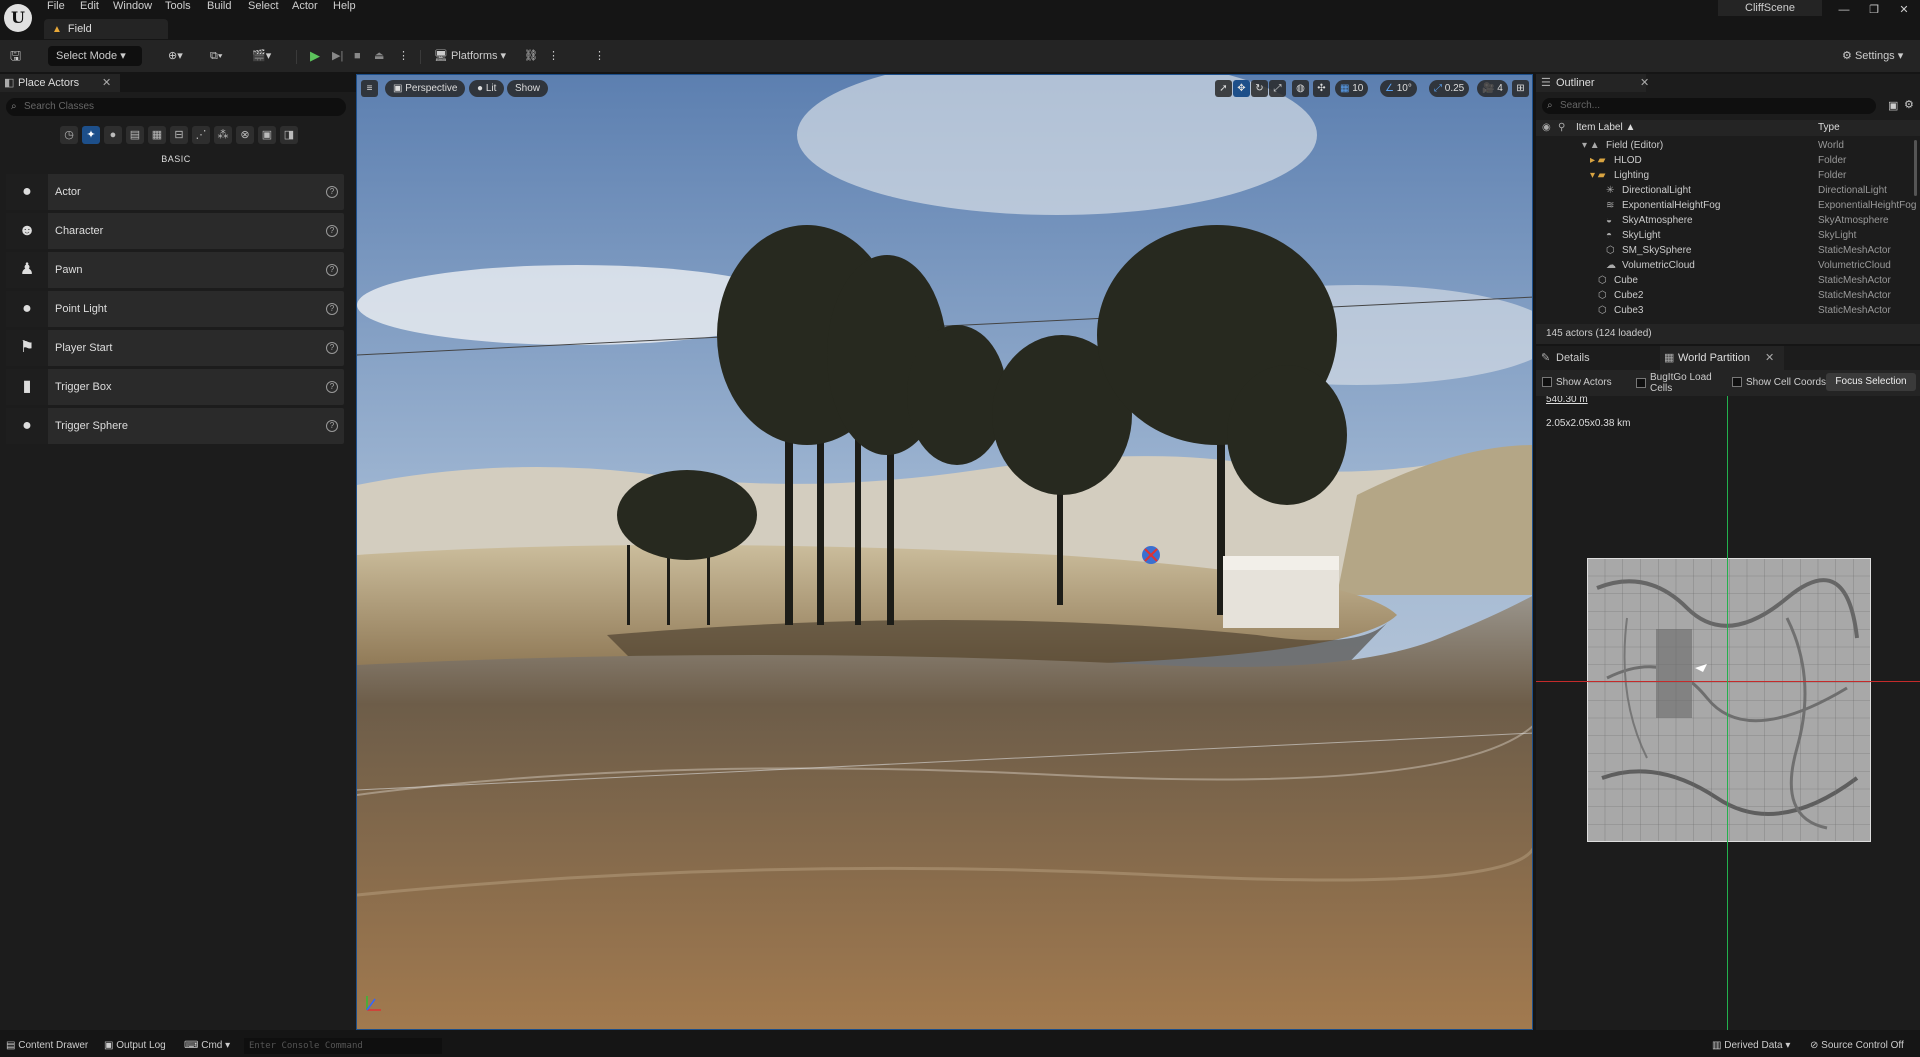 The width and height of the screenshot is (1920, 1057). I want to click on rotate-icon: ↻, so click(1259, 88).